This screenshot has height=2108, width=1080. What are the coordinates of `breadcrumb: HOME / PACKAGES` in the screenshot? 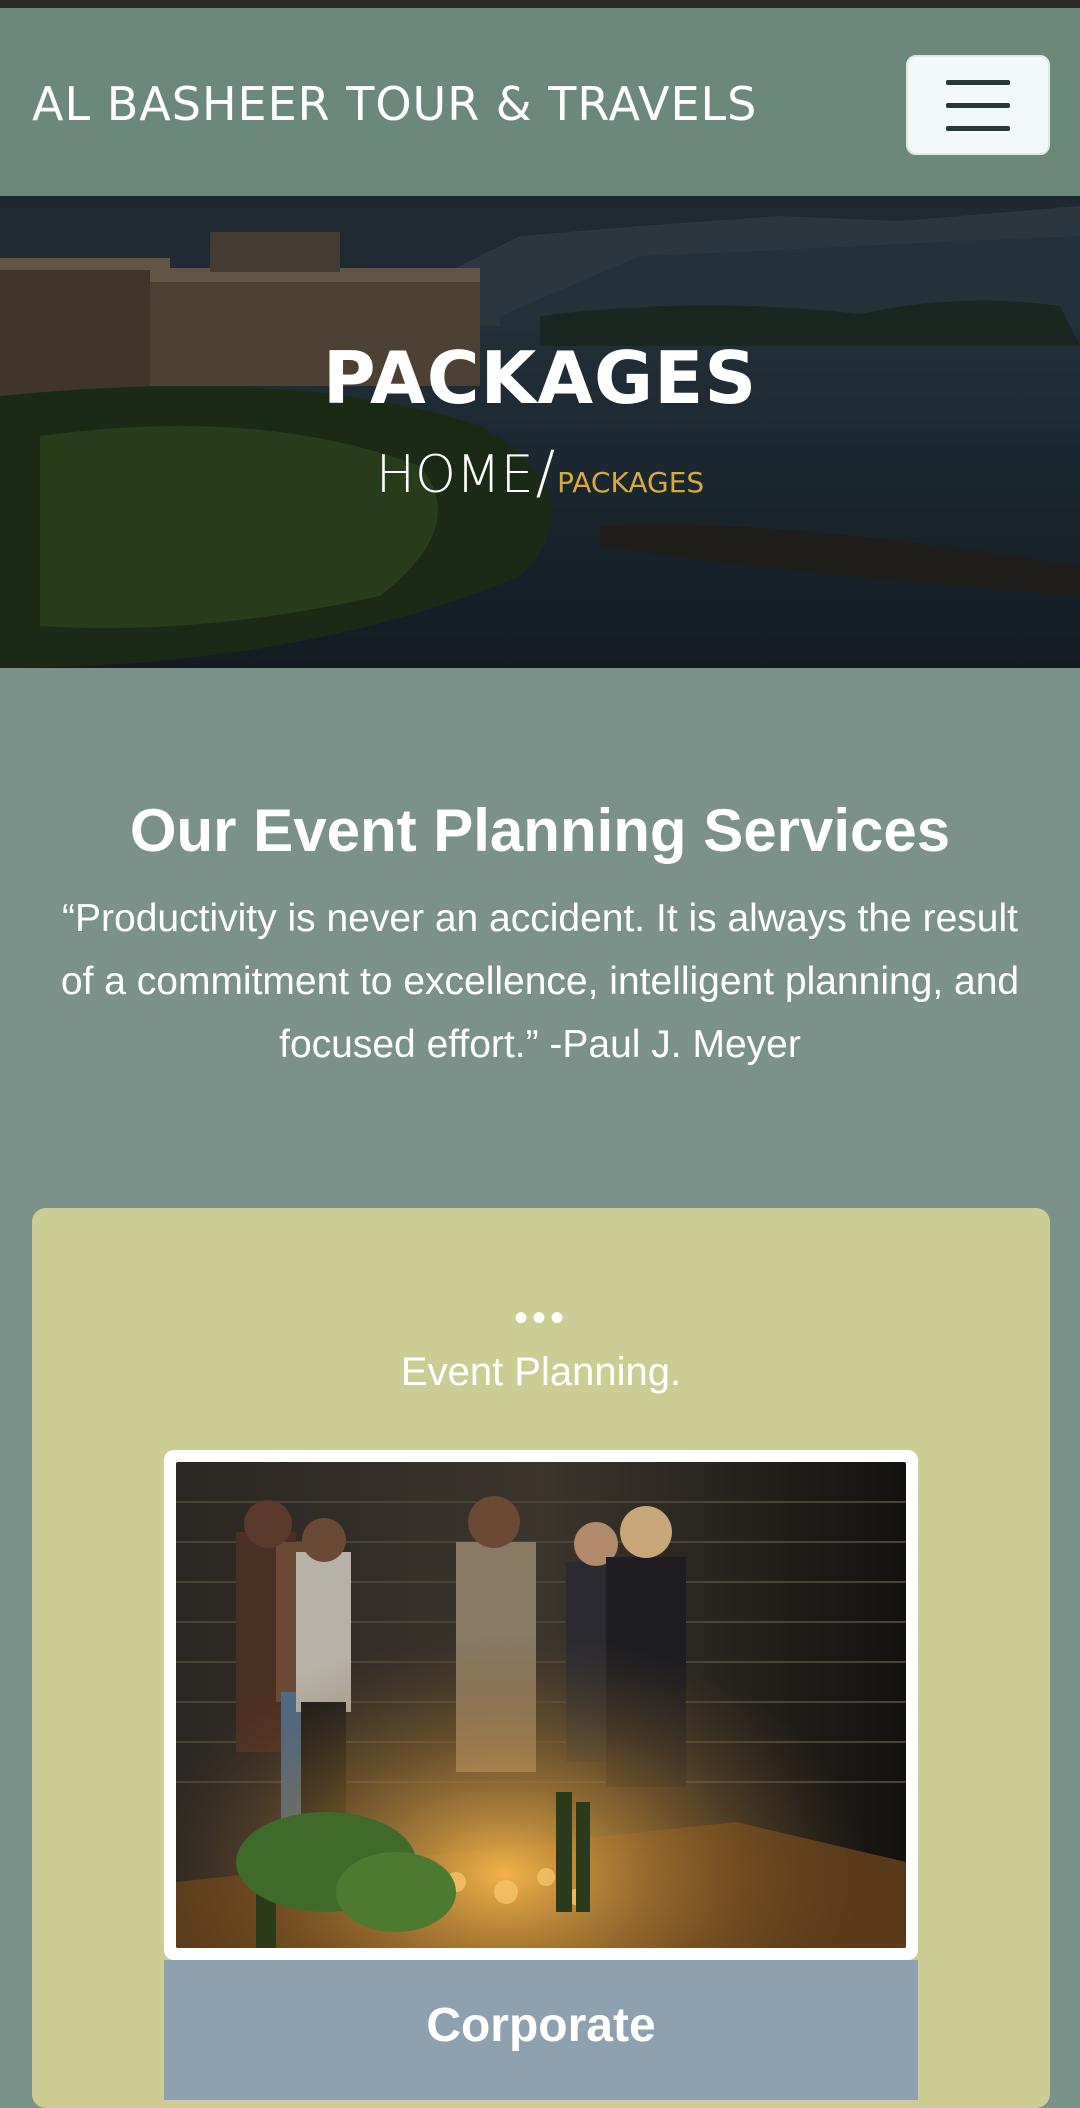 It's located at (540, 472).